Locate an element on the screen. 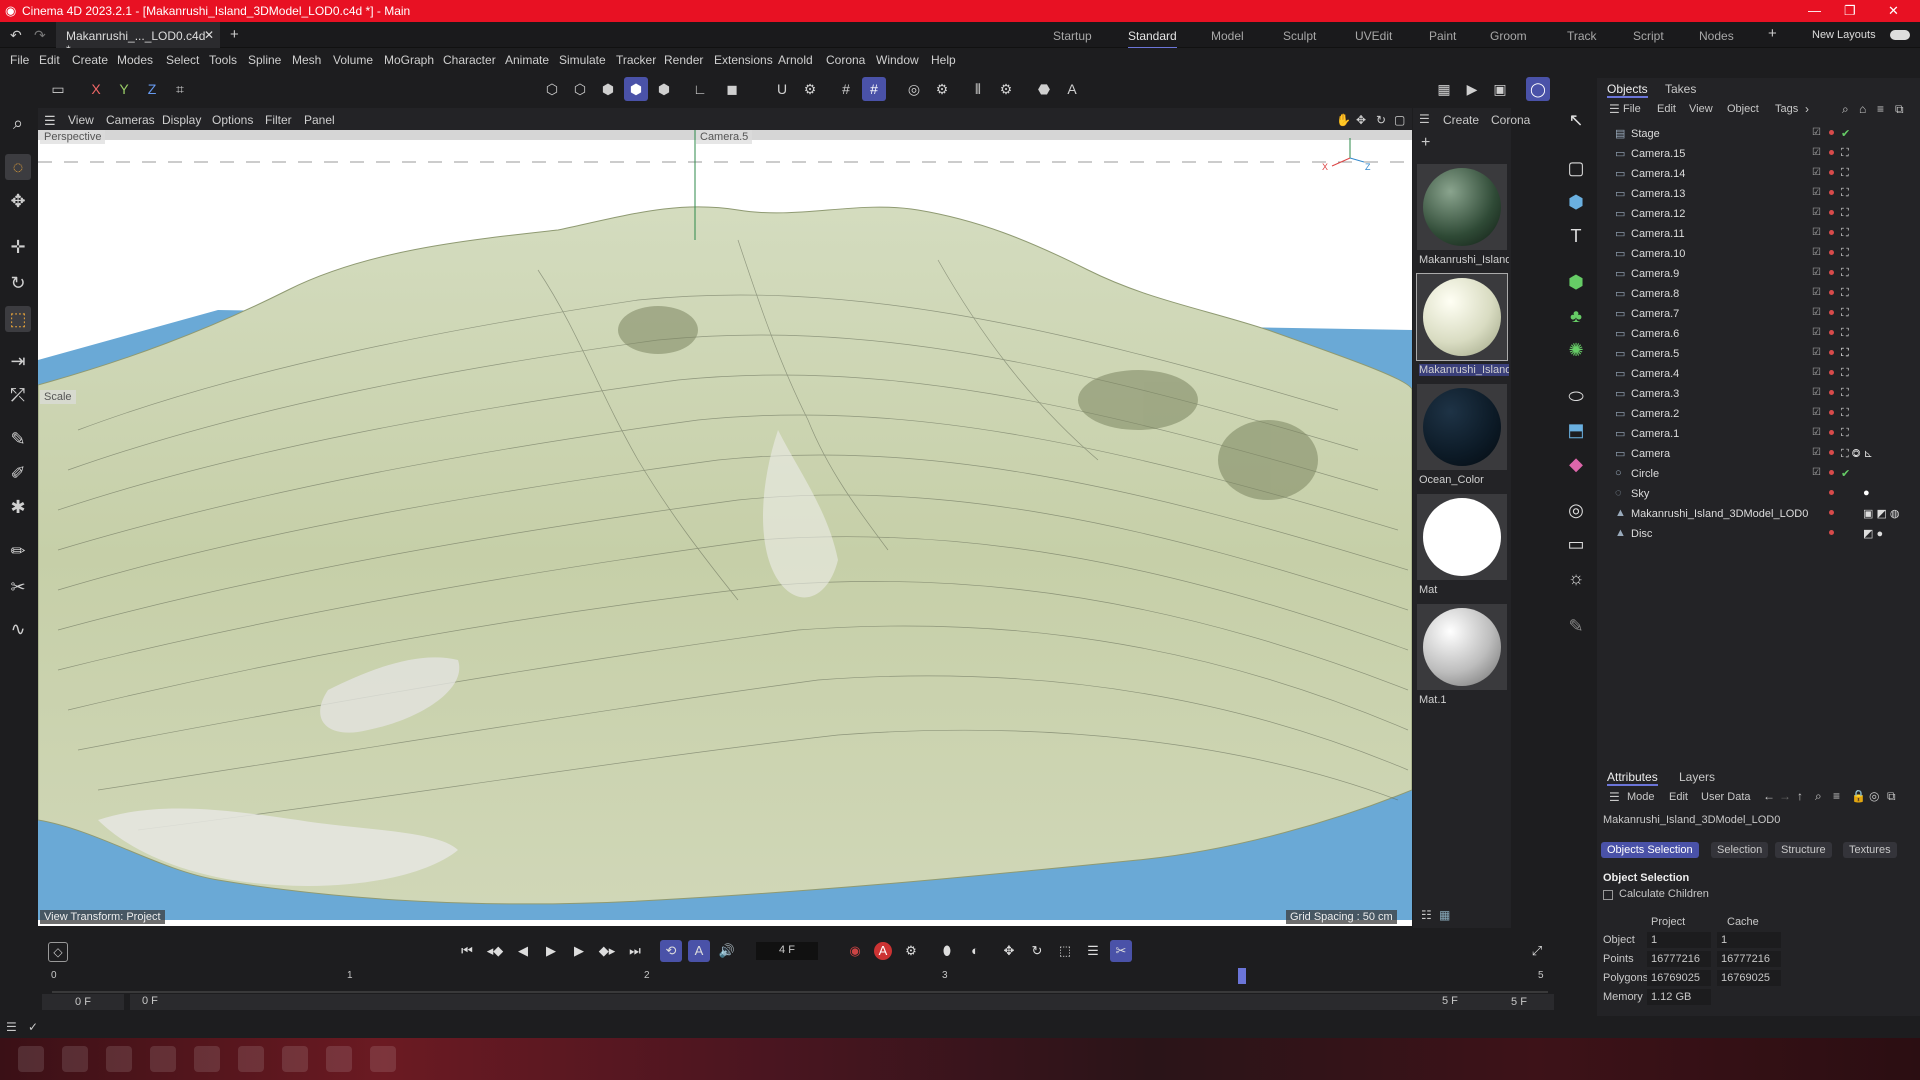 The image size is (1920, 1080). viewport-solo-icon: ◯ is located at coordinates (1538, 89).